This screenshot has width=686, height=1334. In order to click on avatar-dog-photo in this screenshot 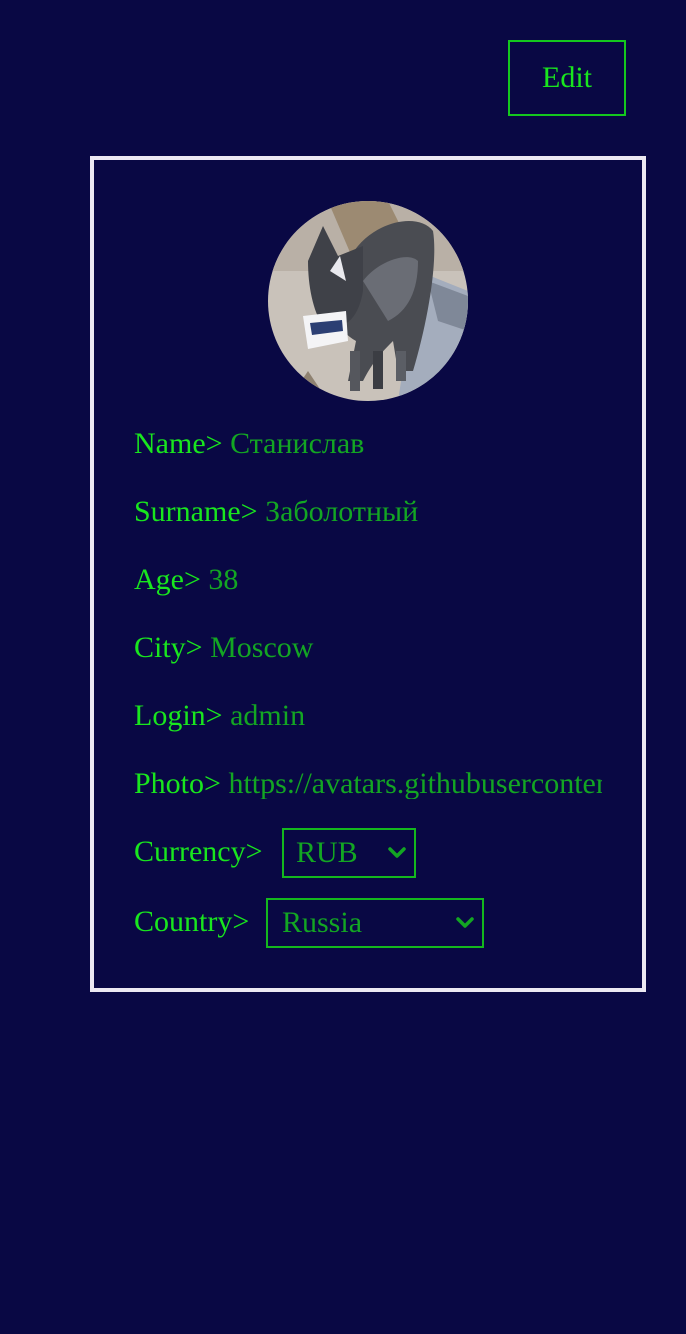, I will do `click(368, 301)`.